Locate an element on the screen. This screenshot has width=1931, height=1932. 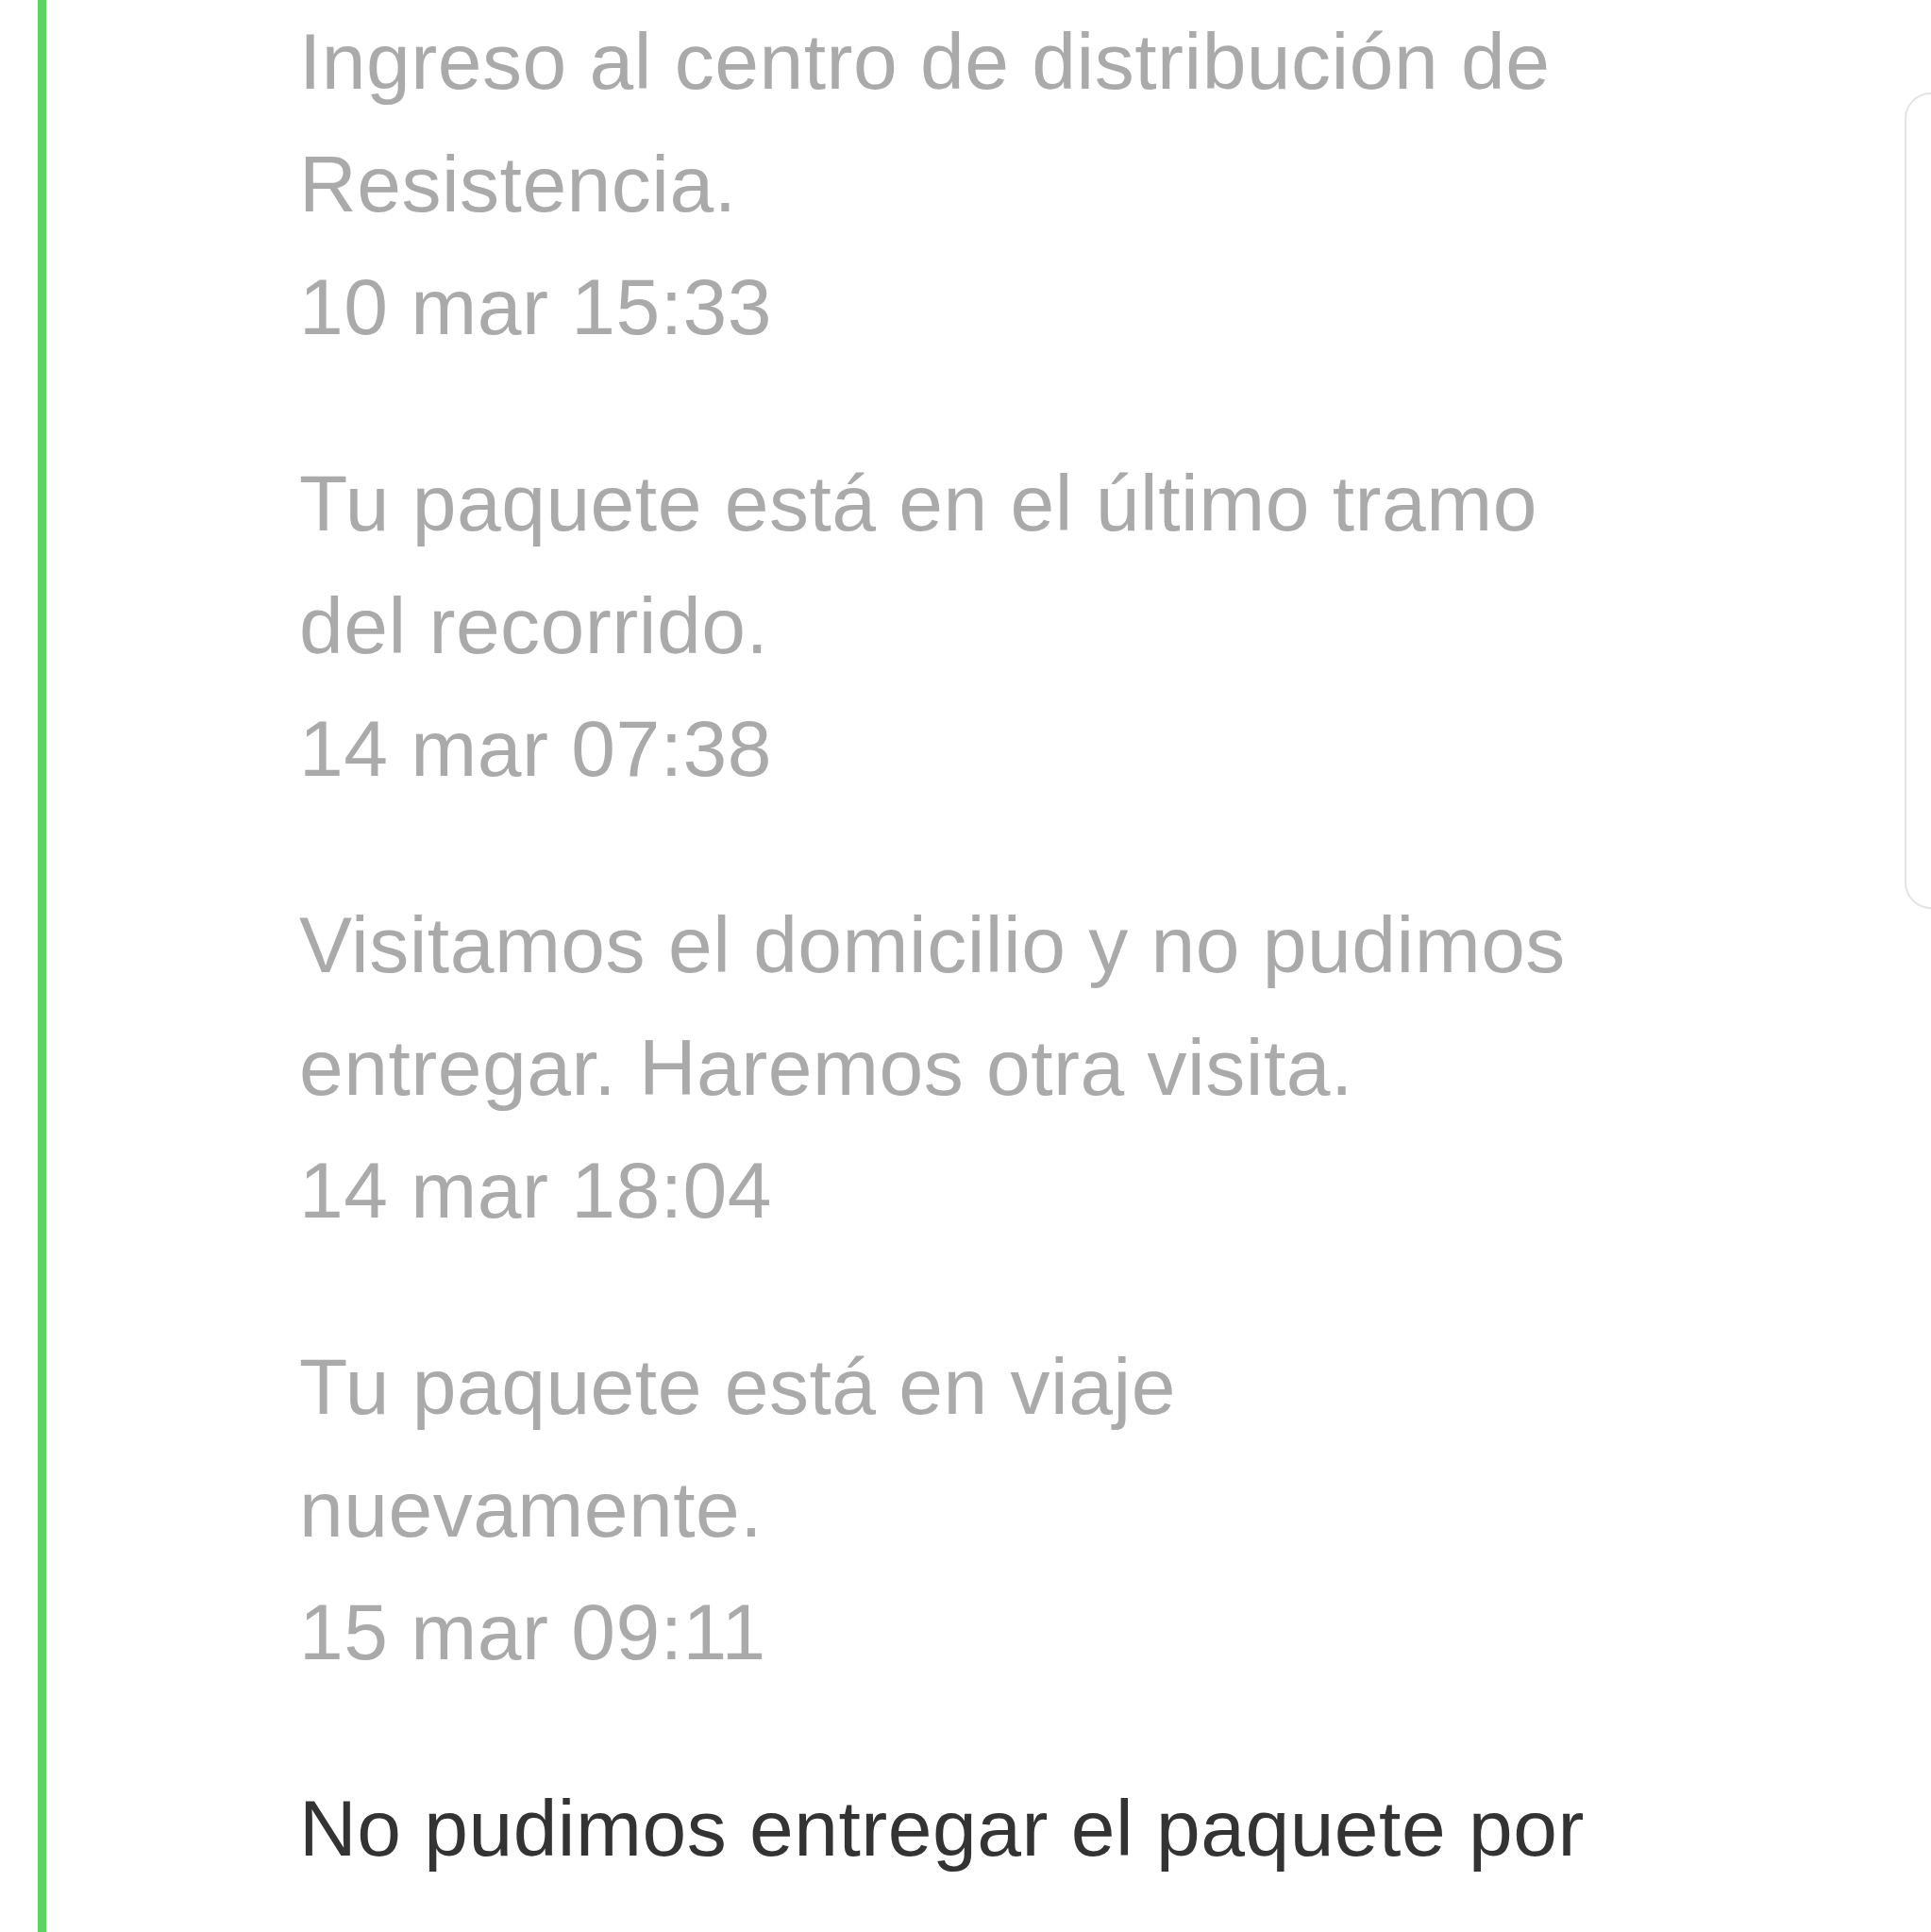
event-description: Ingreso al centro de distribución de Resistencia. is located at coordinates (925, 123).